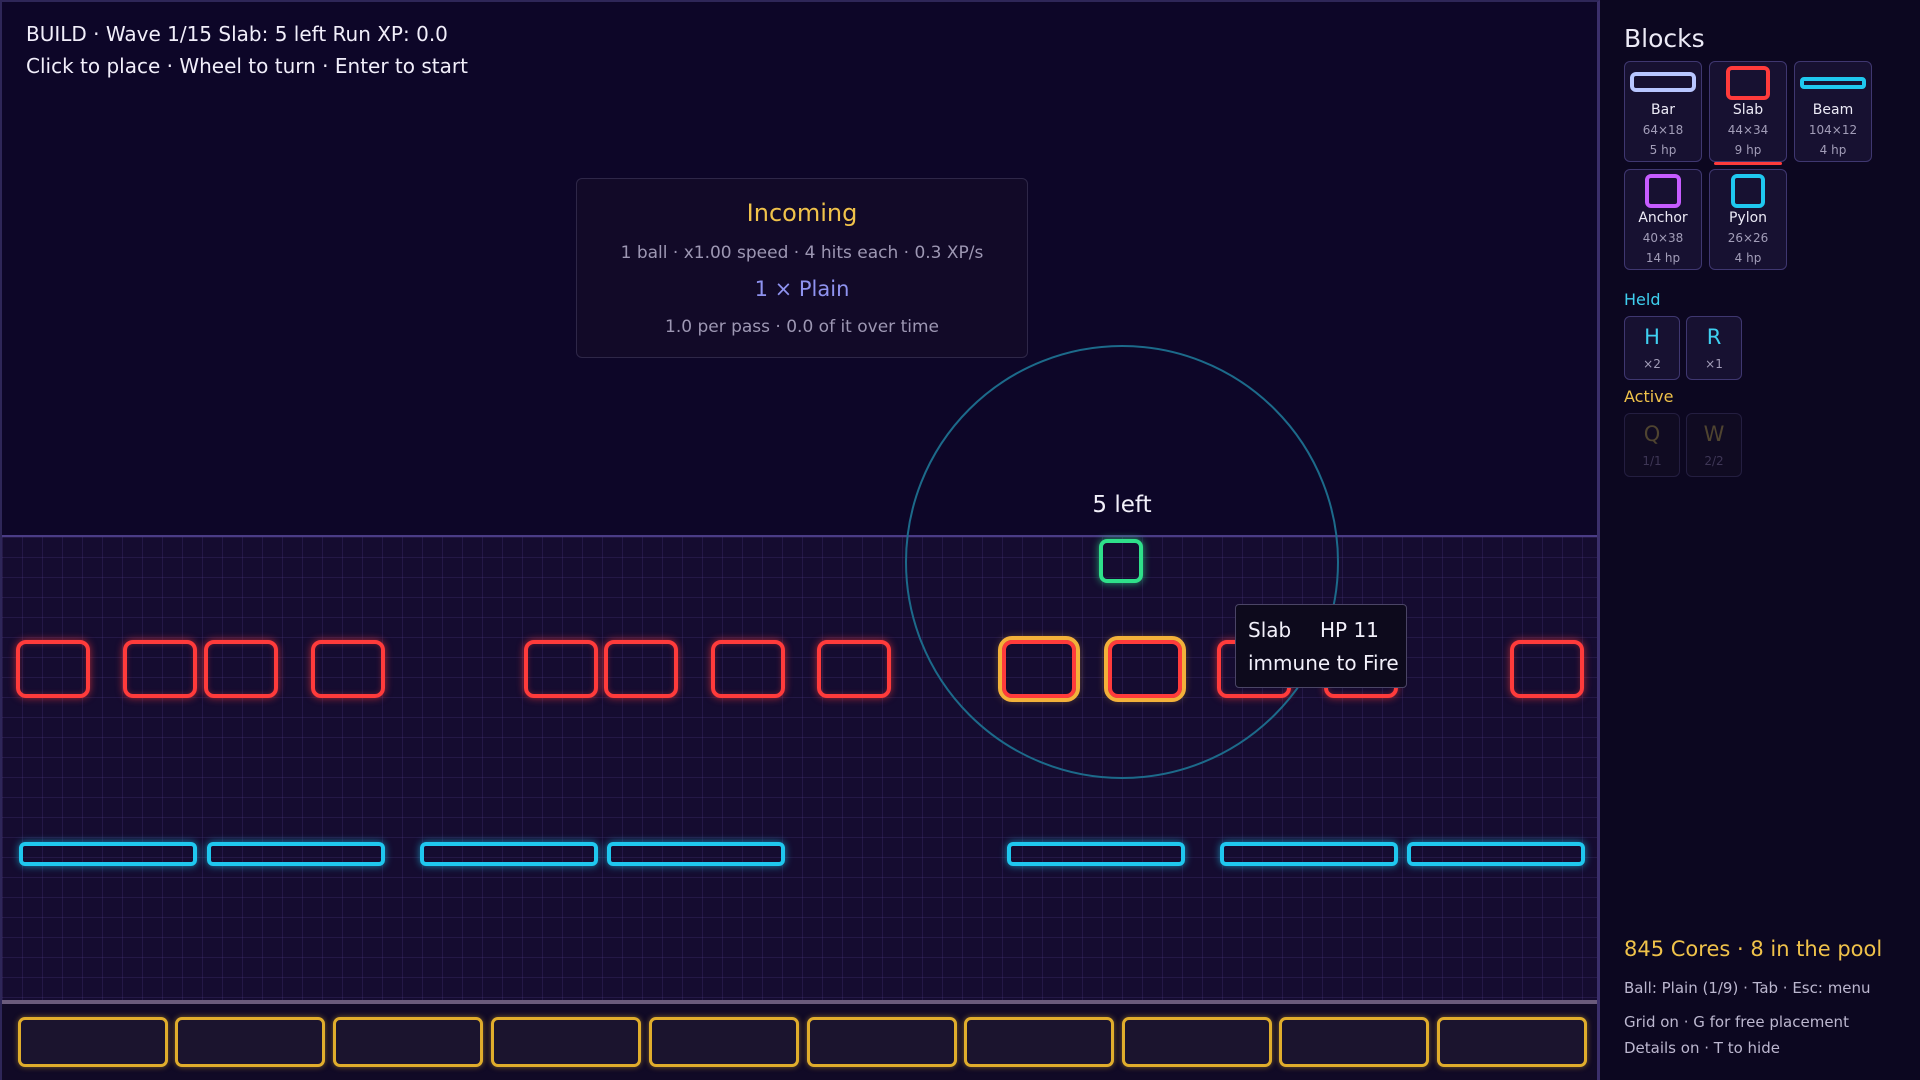  What do you see at coordinates (802, 289) in the screenshot?
I see `incoming-ball-type: 1 × Plain` at bounding box center [802, 289].